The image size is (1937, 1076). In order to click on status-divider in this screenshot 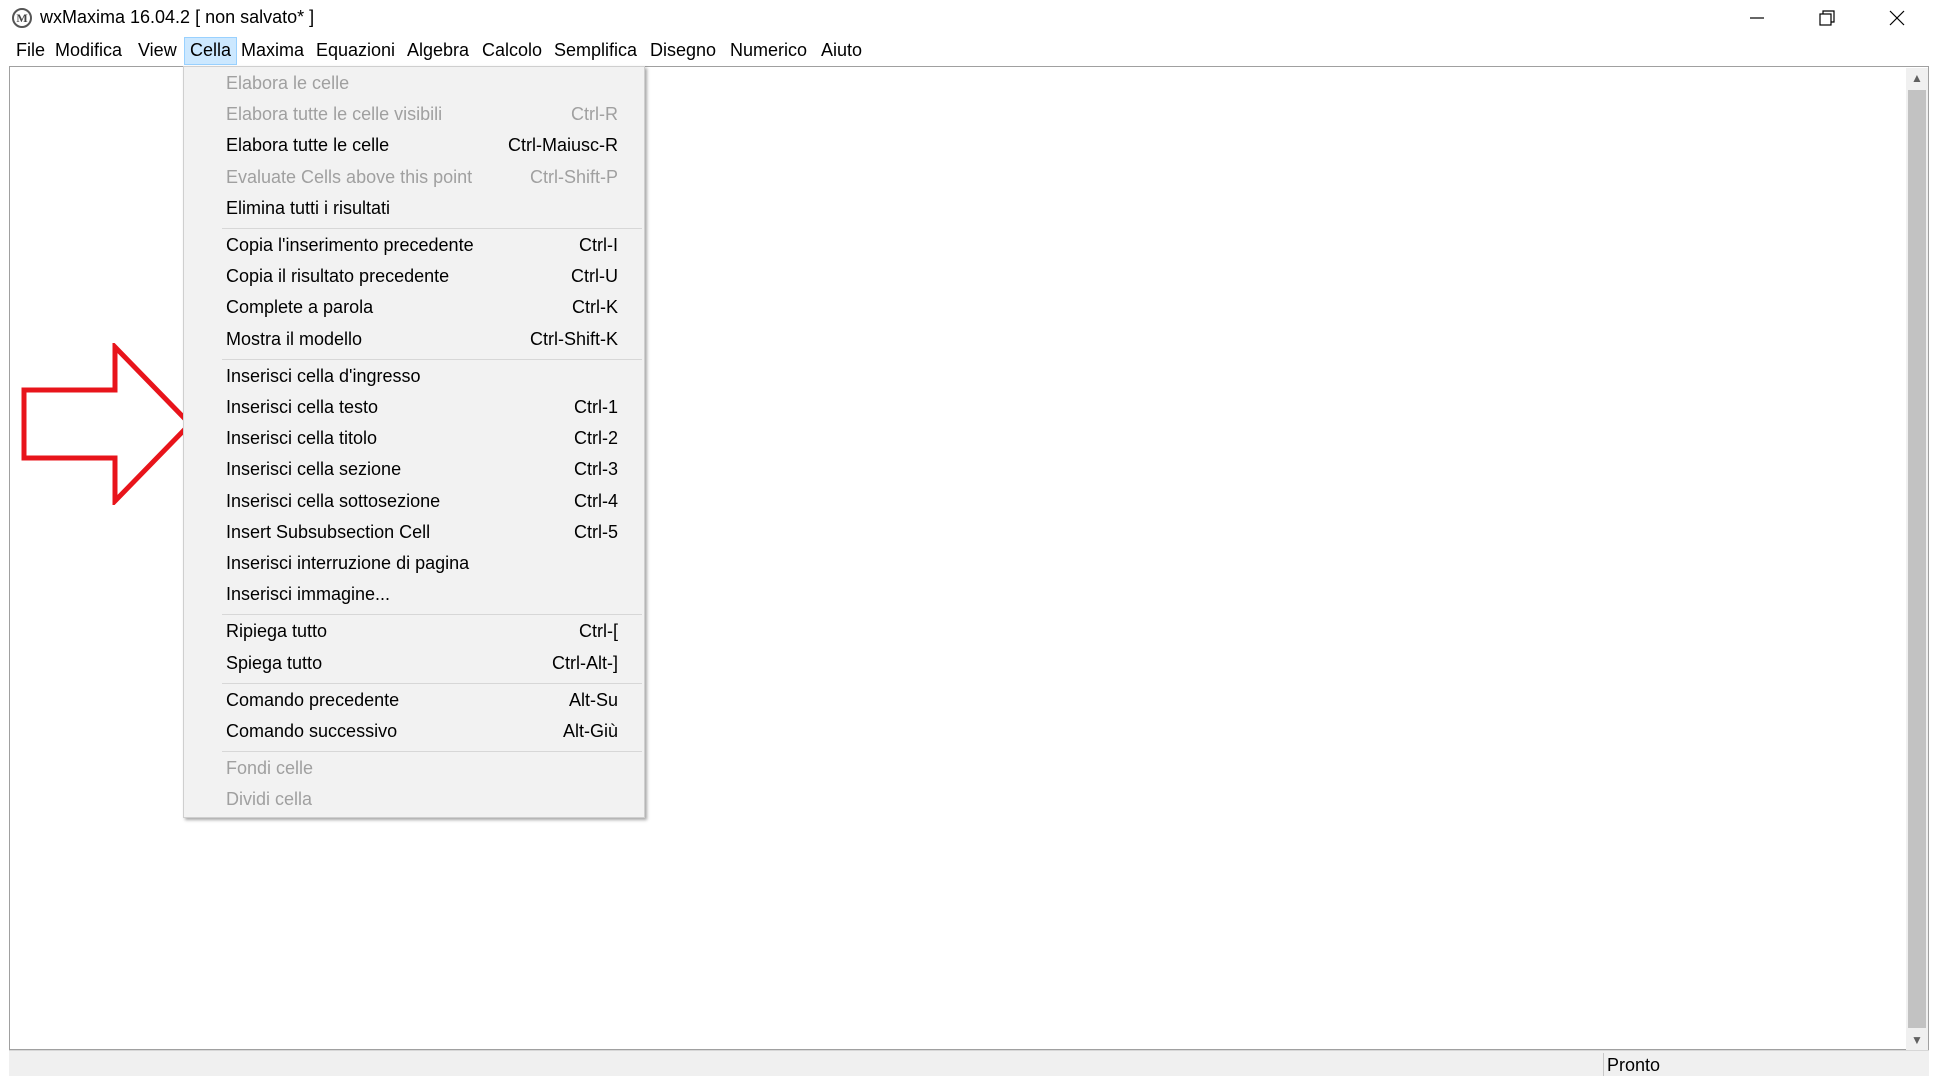, I will do `click(1603, 1064)`.